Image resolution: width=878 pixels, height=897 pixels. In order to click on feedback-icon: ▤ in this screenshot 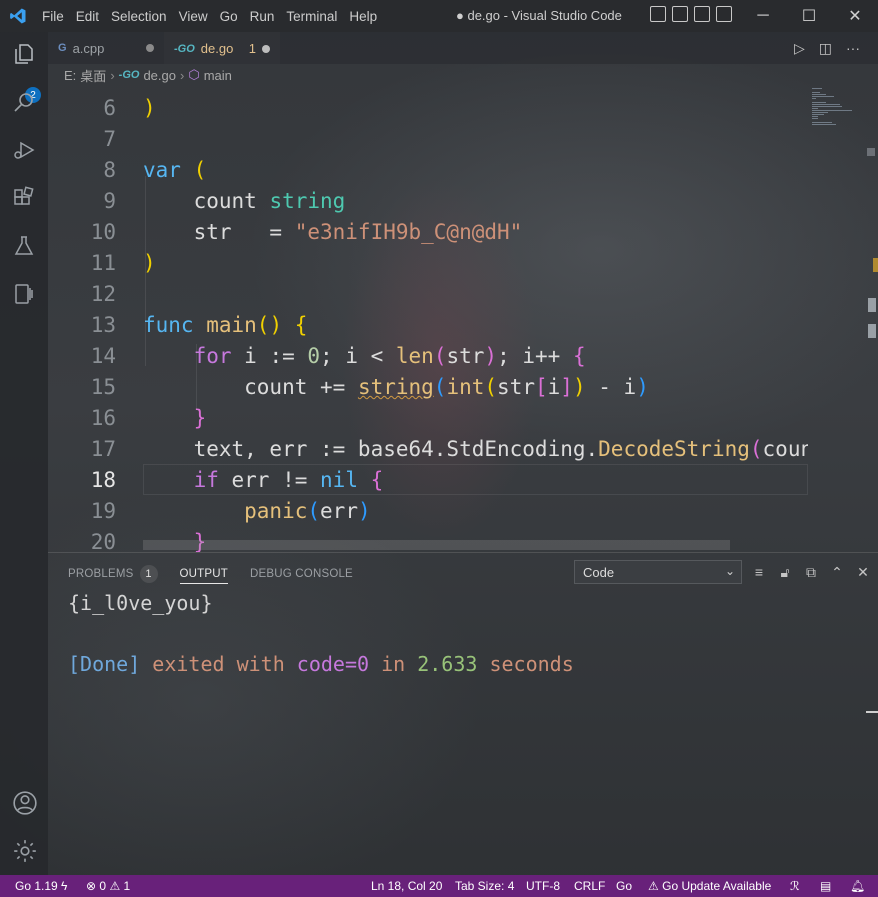, I will do `click(825, 886)`.